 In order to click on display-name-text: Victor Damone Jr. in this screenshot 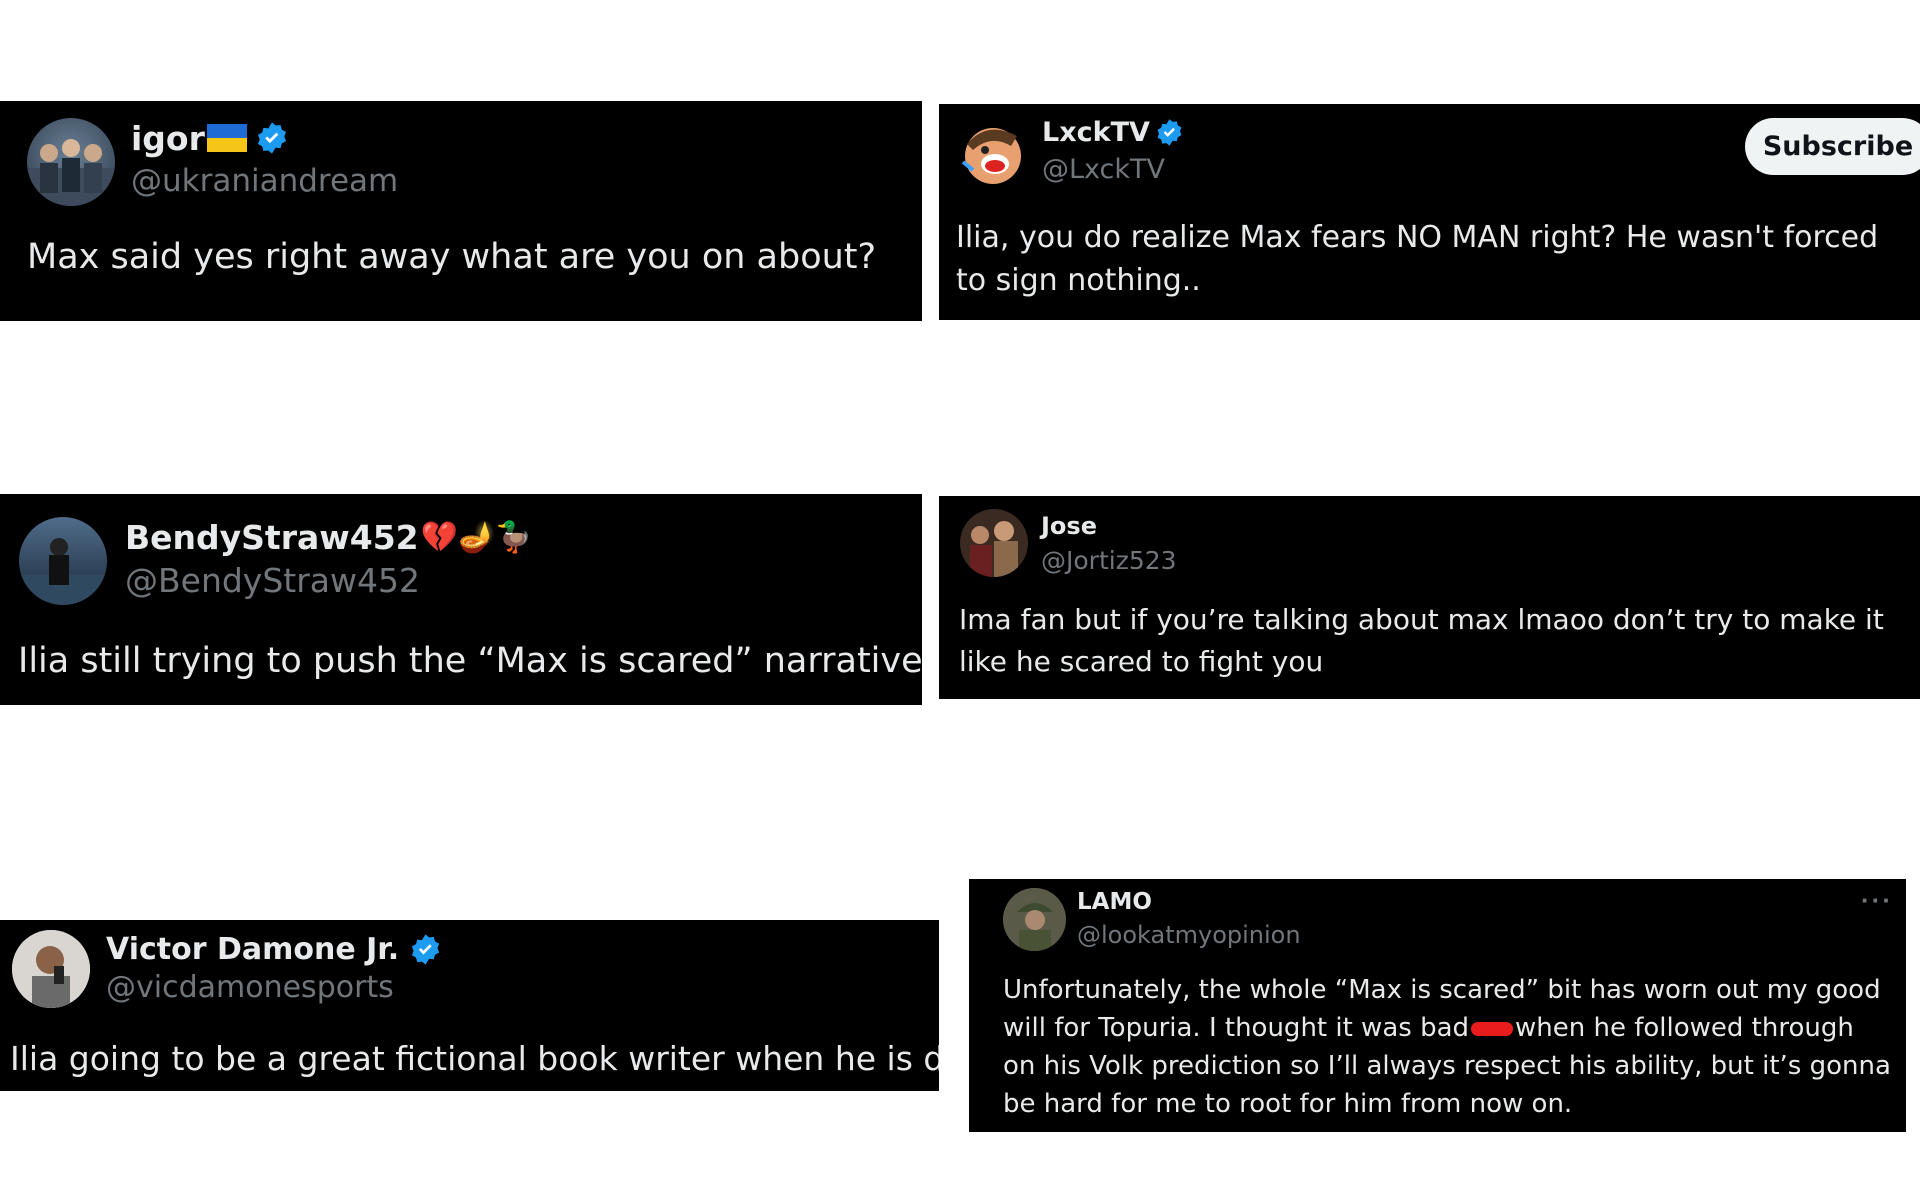, I will do `click(253, 949)`.